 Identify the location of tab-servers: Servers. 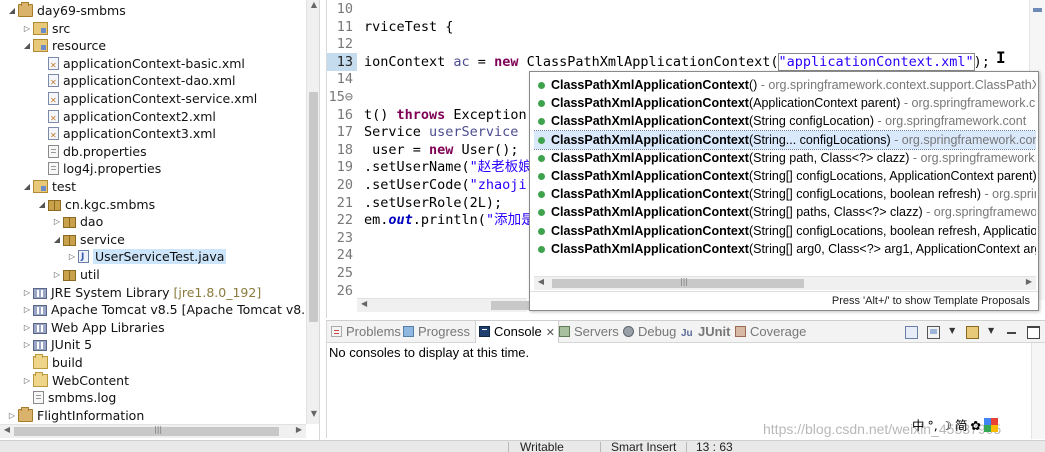
(589, 332).